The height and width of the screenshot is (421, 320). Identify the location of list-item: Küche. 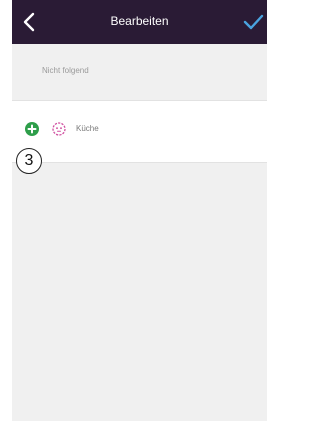
(139, 131).